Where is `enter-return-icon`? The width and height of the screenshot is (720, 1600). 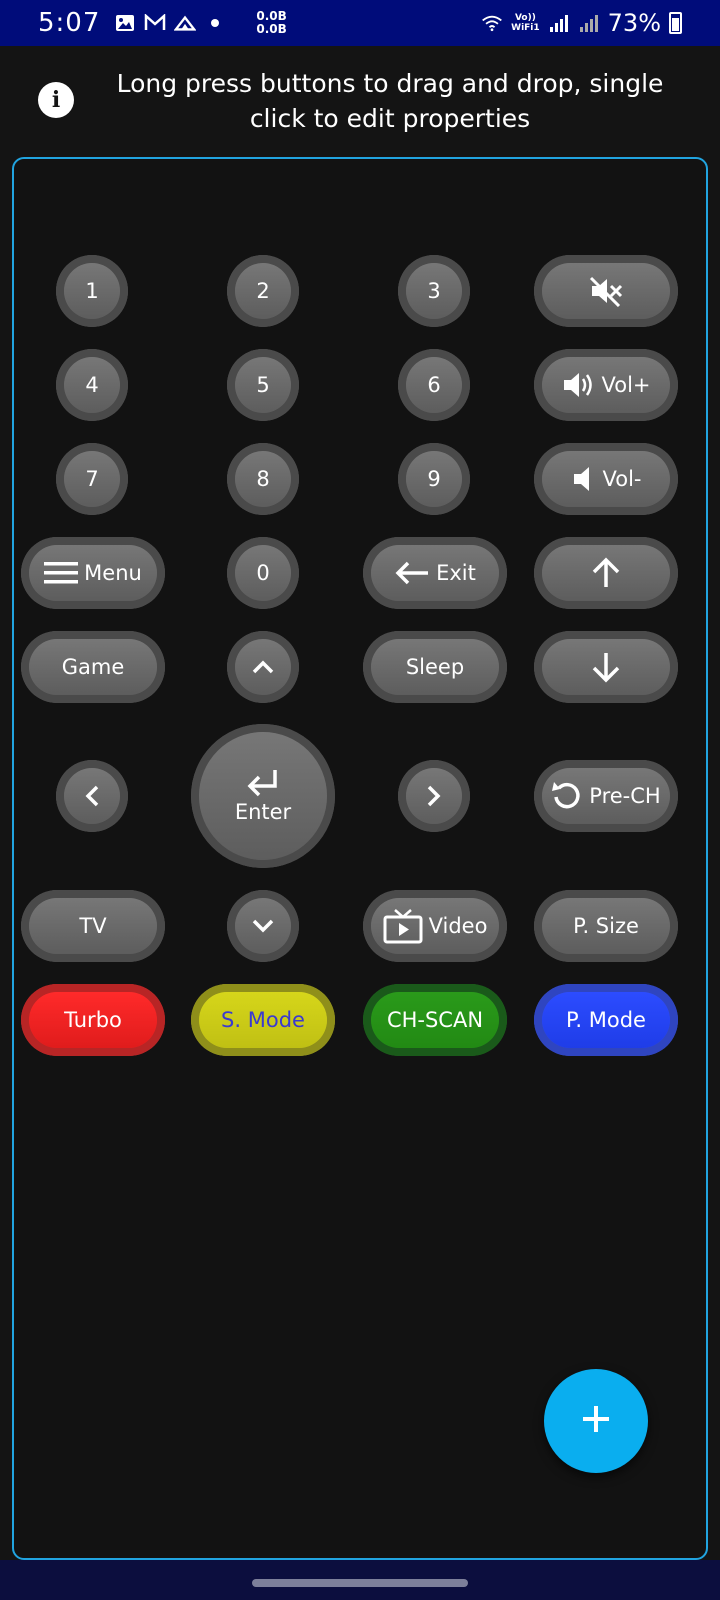 enter-return-icon is located at coordinates (263, 783).